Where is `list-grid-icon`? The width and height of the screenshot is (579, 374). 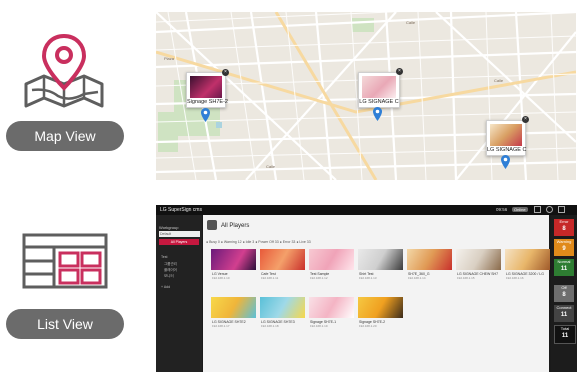
list-grid-icon is located at coordinates (65, 261).